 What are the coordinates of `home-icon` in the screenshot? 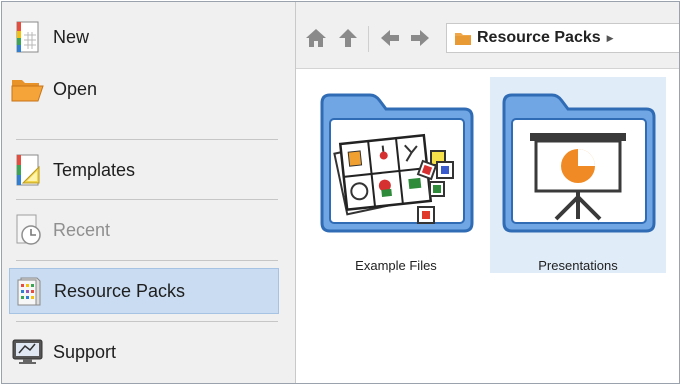 It's located at (316, 38).